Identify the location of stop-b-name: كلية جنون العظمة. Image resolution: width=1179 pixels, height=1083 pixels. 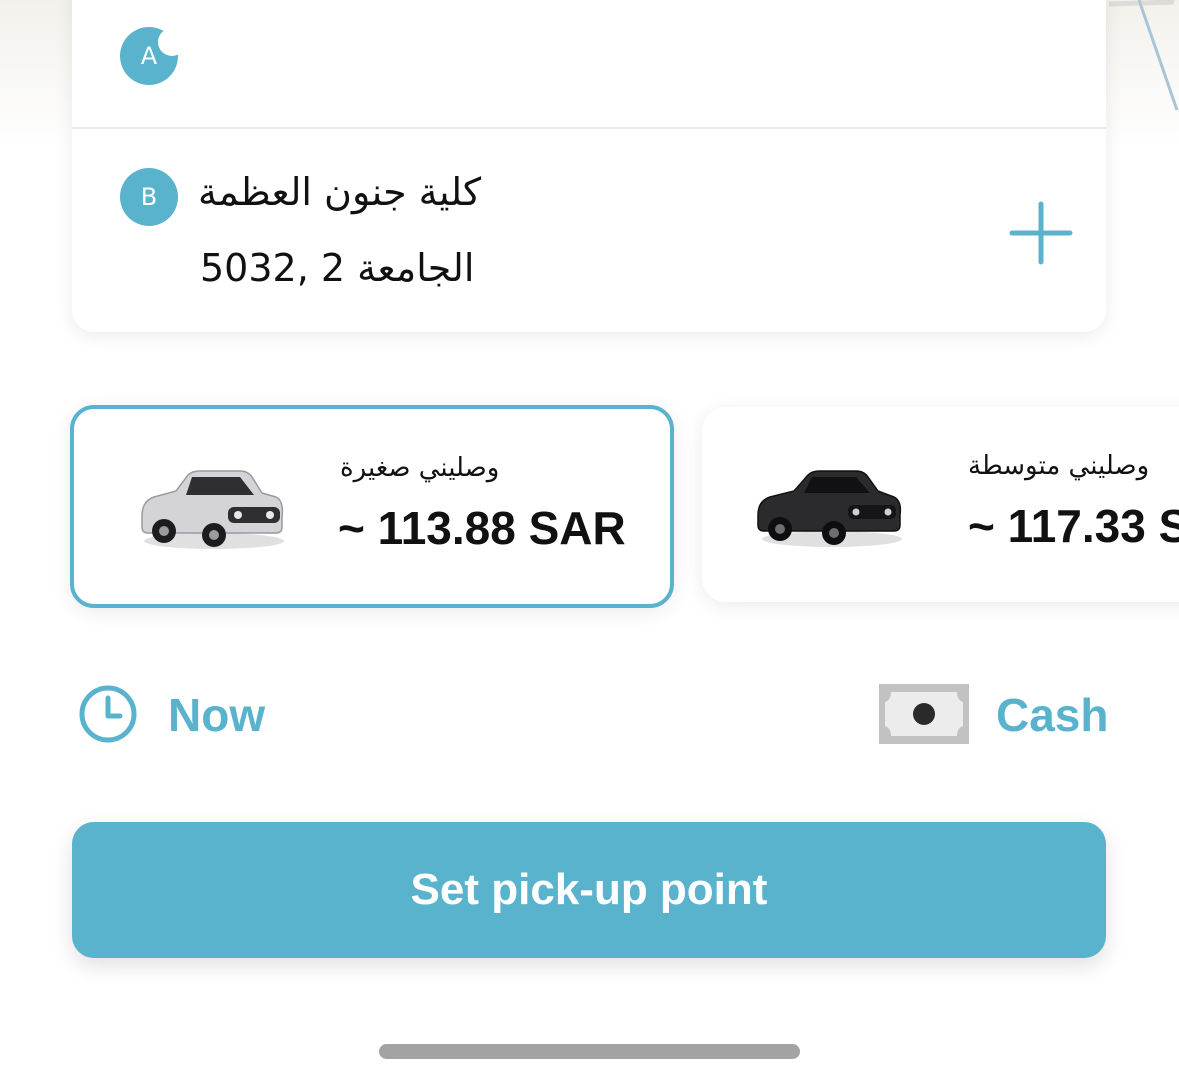
(339, 192).